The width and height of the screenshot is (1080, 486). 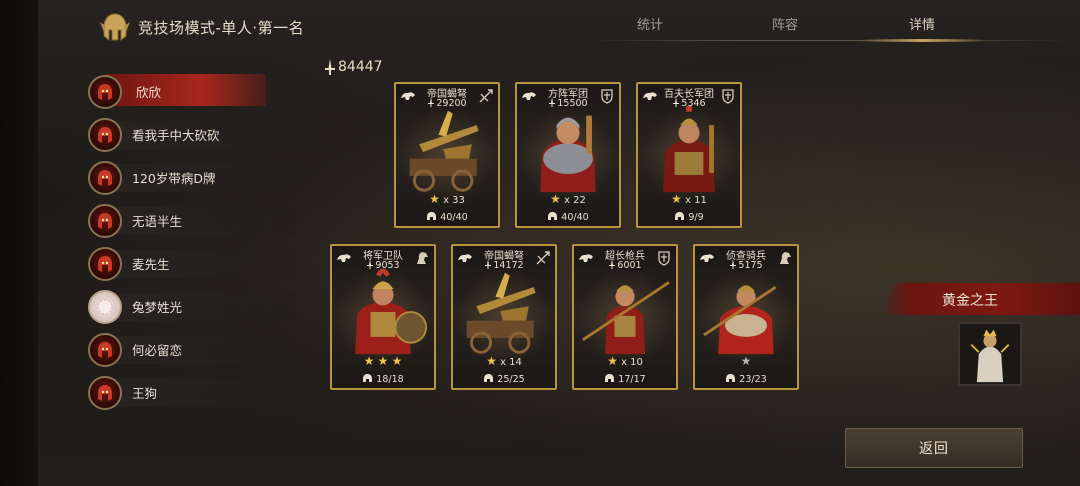 I want to click on centurion-art, so click(x=689, y=149).